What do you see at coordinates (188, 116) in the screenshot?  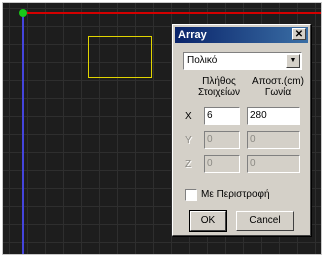 I see `row-x-label: X` at bounding box center [188, 116].